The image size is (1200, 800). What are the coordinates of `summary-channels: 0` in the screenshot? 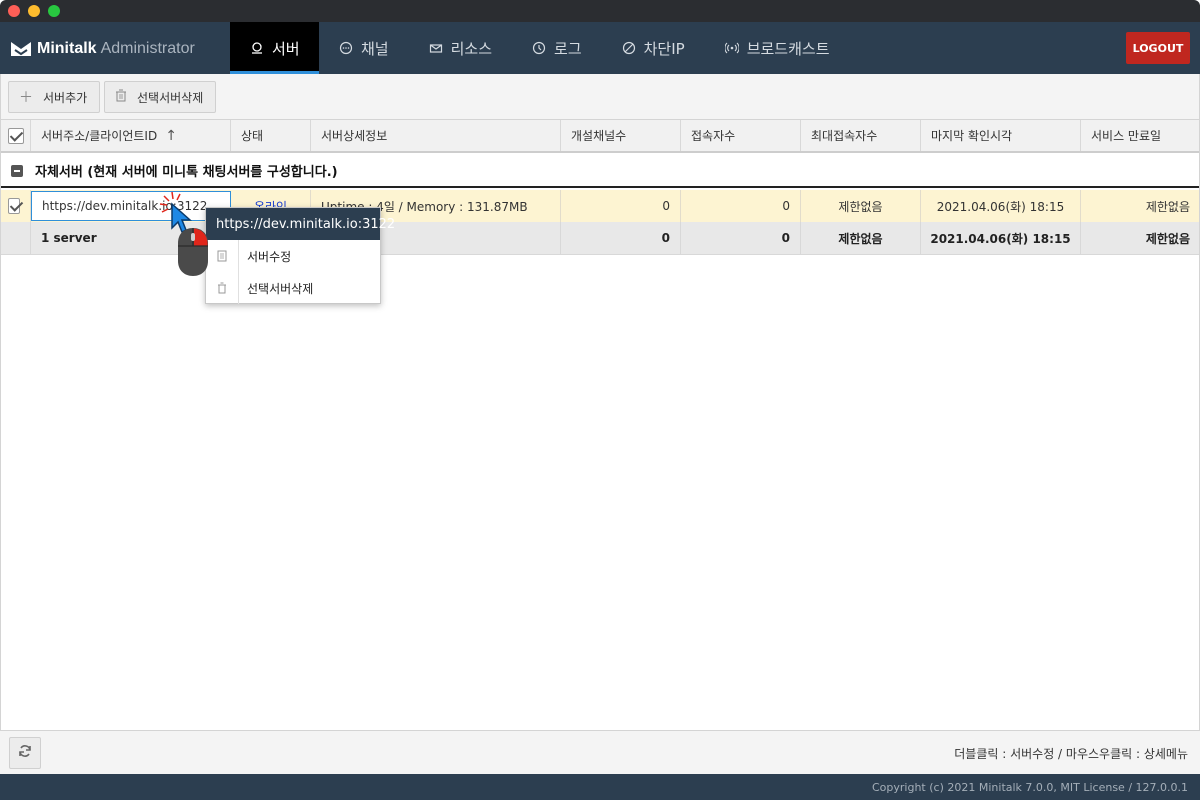 It's located at (621, 238).